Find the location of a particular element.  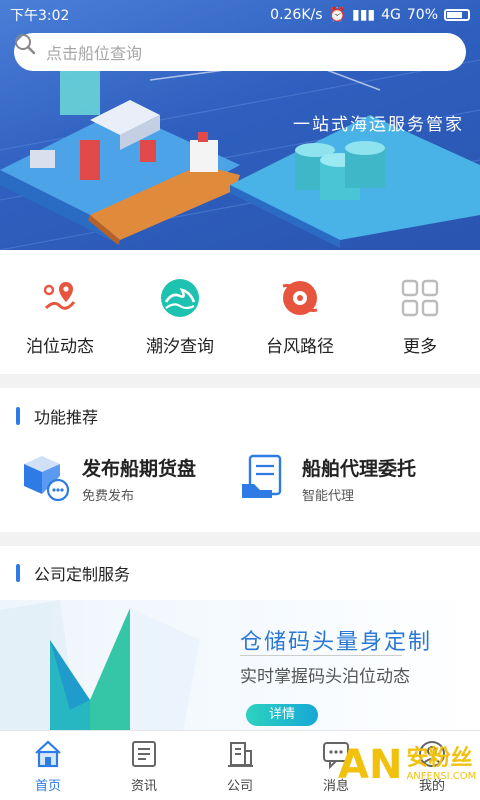

alarm-icon: ⏰ is located at coordinates (337, 15).